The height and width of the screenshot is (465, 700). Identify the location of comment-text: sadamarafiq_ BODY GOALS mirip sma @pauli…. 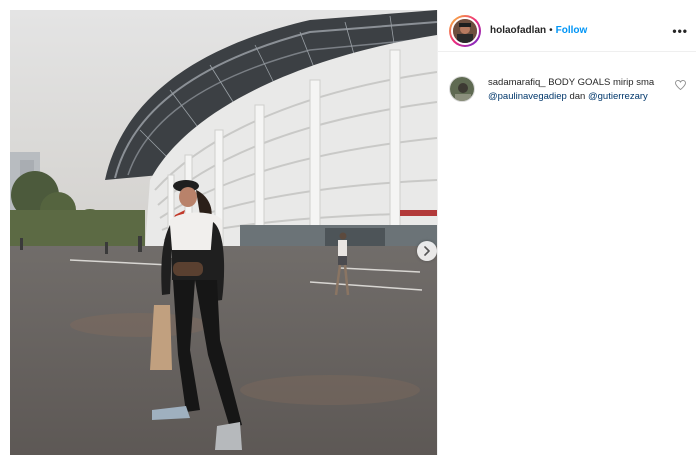
(573, 89).